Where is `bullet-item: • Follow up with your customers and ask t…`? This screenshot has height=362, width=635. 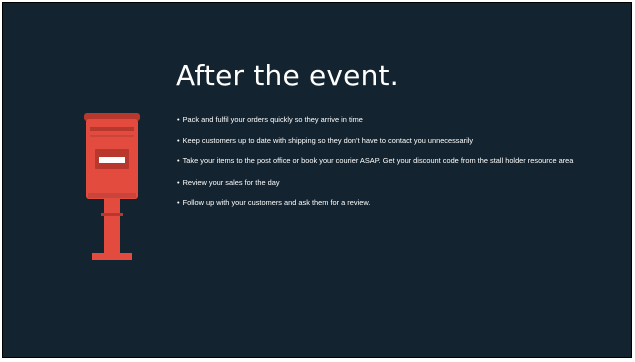
bullet-item: • Follow up with your customers and ask t… is located at coordinates (397, 202).